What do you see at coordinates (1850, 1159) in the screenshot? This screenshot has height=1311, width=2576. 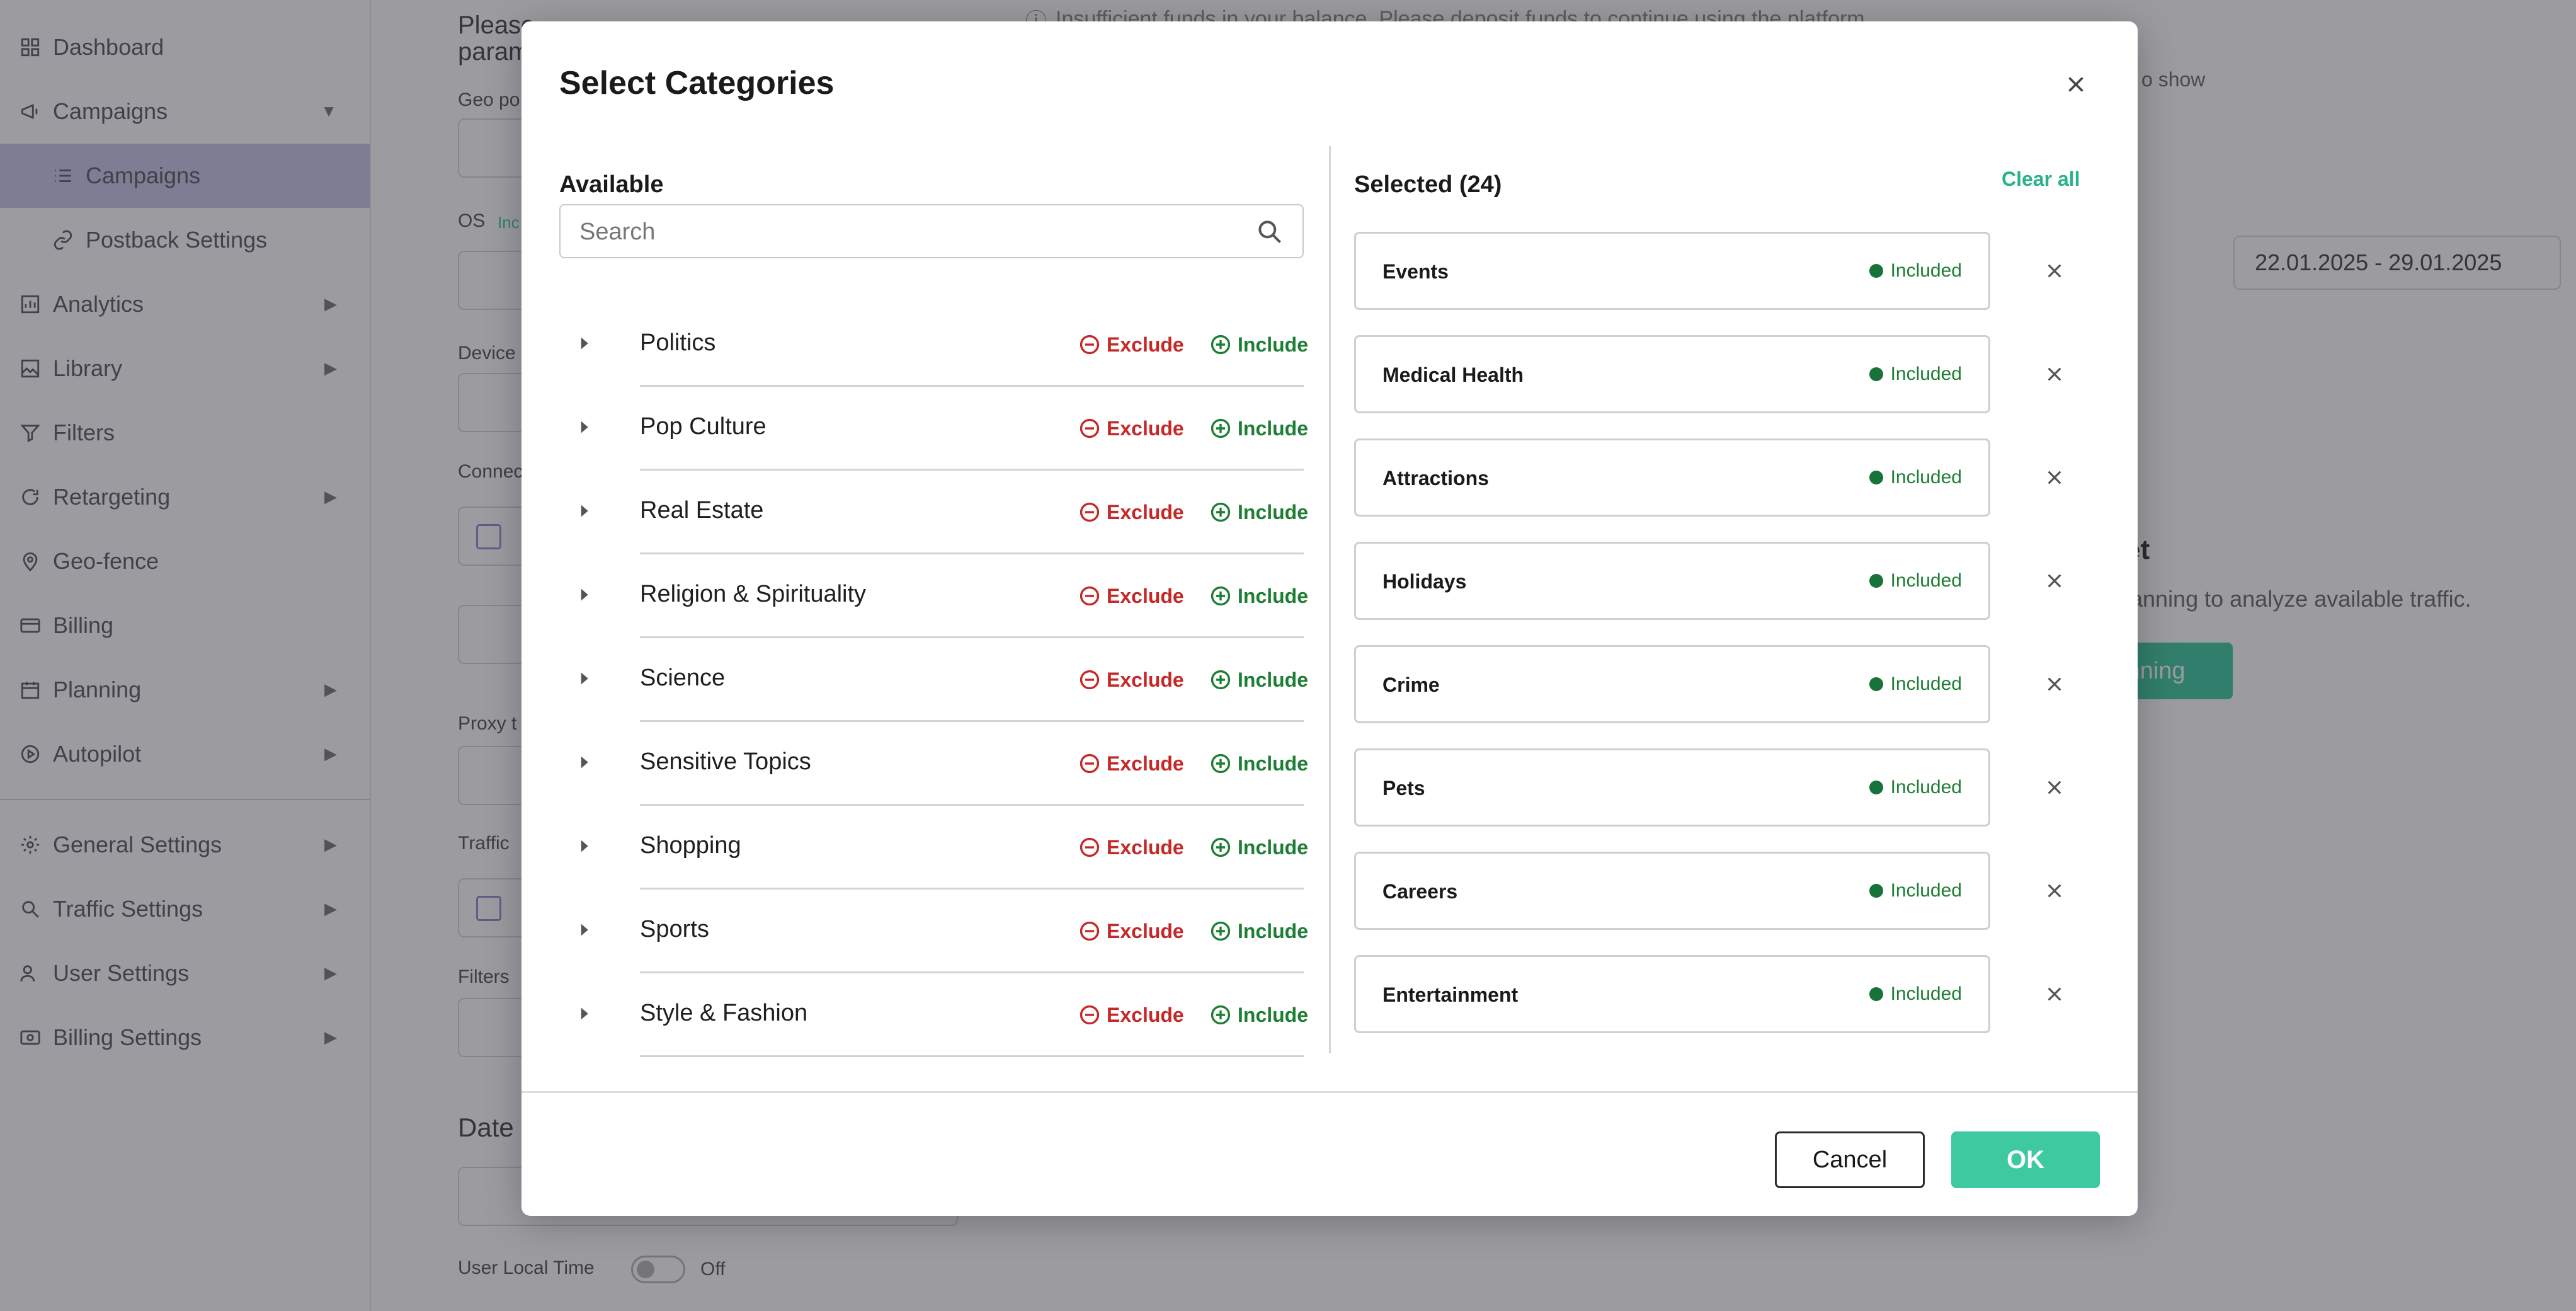 I see `cancel-button: Cancel` at bounding box center [1850, 1159].